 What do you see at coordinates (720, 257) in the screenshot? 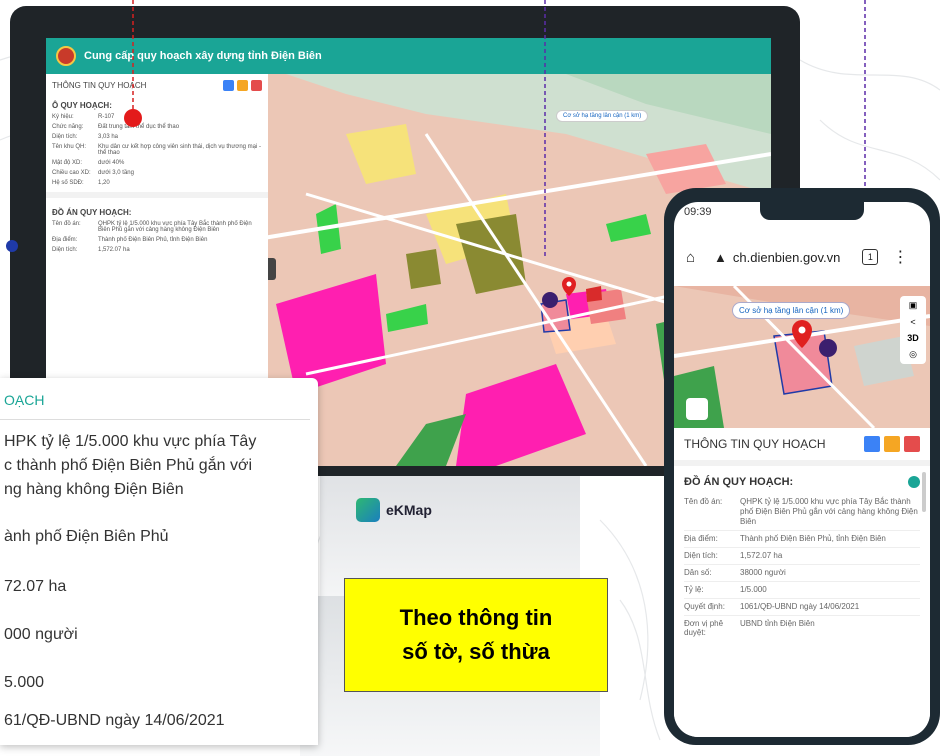
I see `site-icon: ▲` at bounding box center [720, 257].